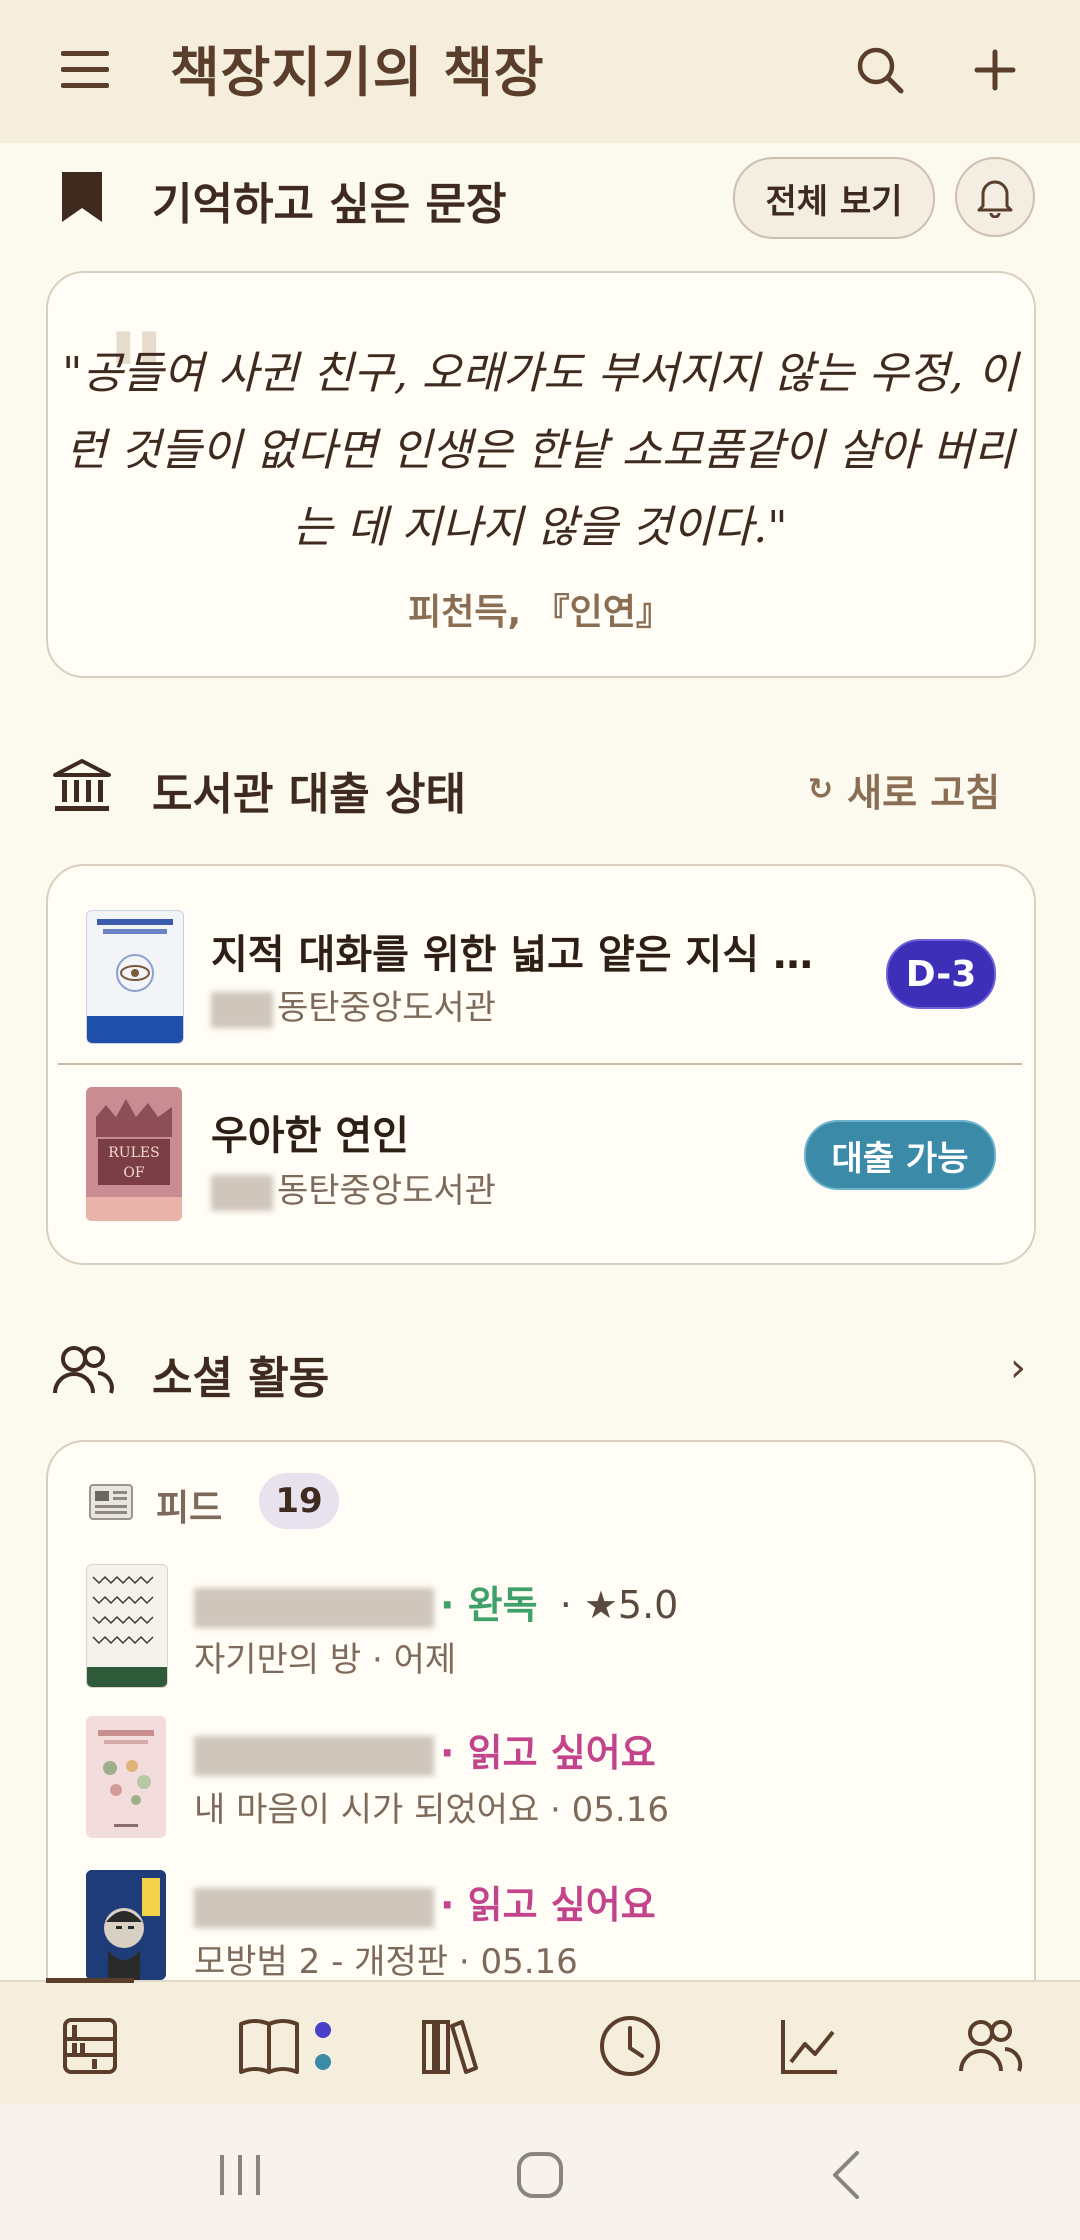 This screenshot has height=2240, width=1080. I want to click on due-badge: D-3, so click(941, 974).